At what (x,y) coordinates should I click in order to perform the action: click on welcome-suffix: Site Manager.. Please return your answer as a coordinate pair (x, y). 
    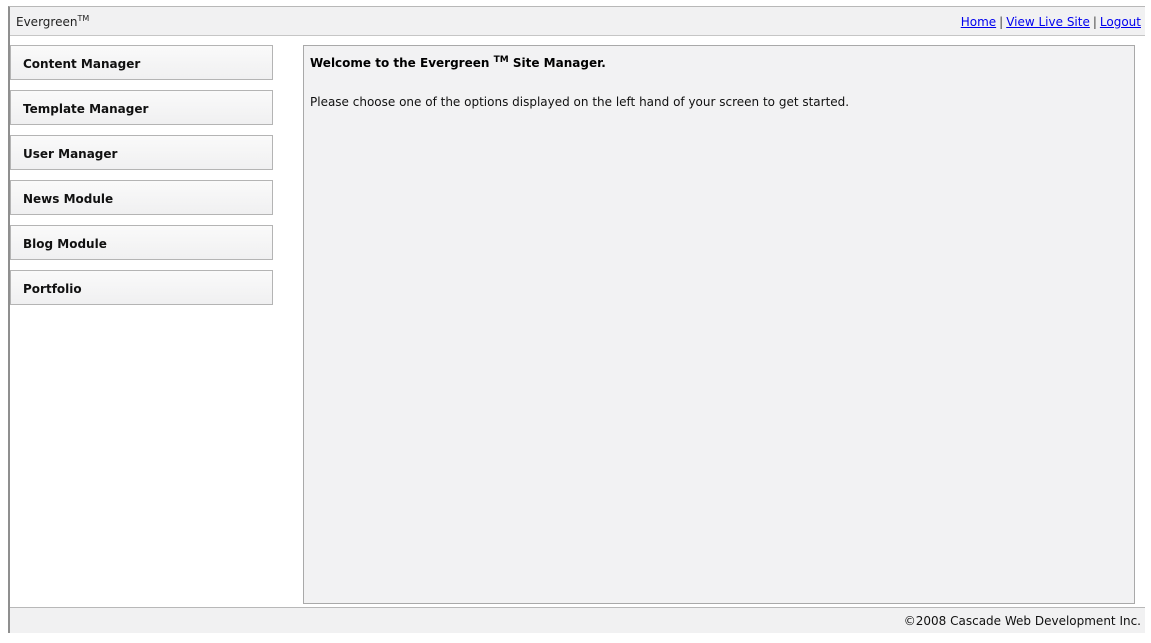
    Looking at the image, I should click on (557, 63).